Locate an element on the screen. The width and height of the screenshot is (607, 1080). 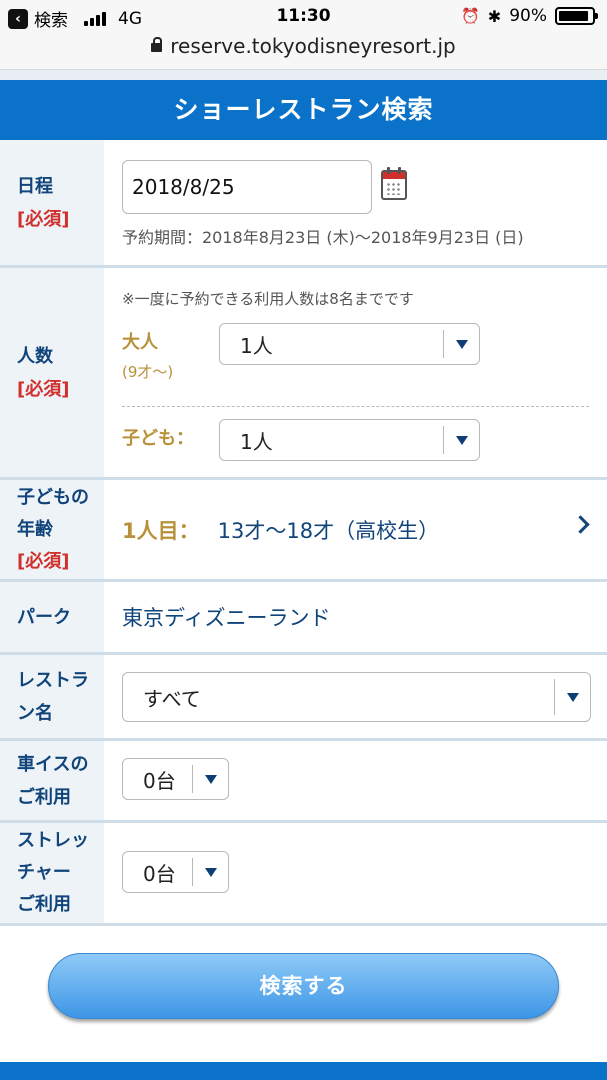
child-age-required: [必須] is located at coordinates (43, 561).